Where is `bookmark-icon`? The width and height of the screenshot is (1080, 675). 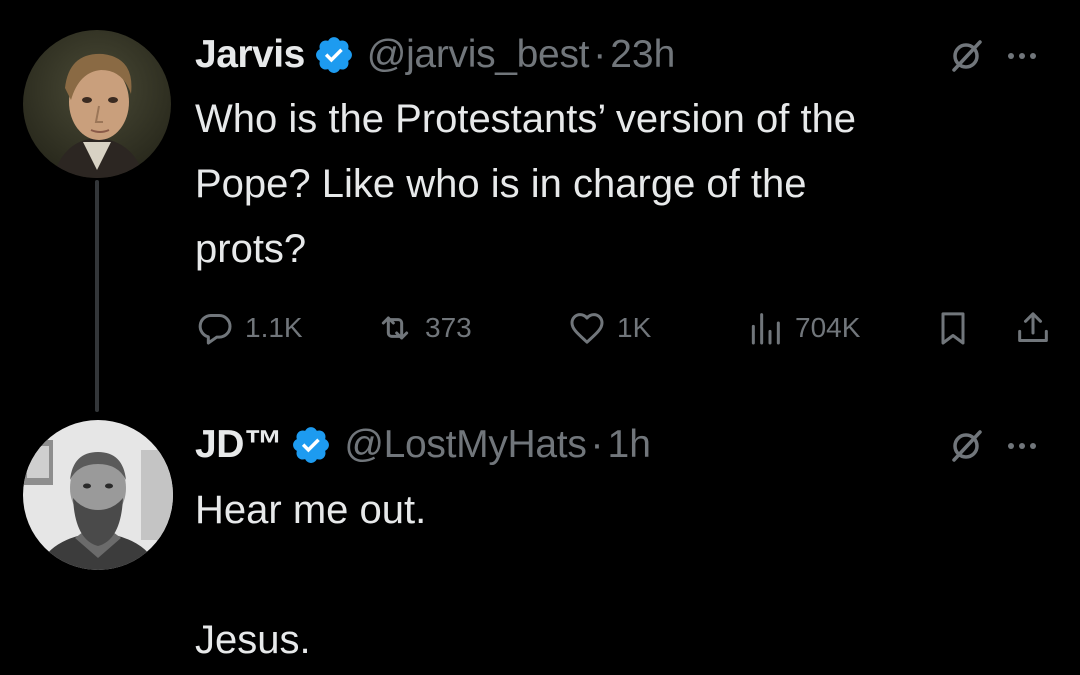
bookmark-icon is located at coordinates (953, 328).